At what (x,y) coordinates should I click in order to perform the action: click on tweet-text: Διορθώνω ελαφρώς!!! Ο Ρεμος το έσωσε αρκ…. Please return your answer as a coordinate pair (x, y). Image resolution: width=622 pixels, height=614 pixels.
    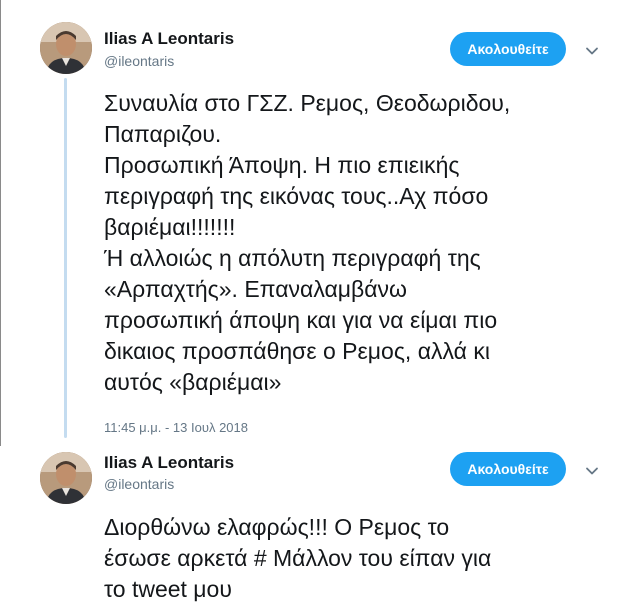
    Looking at the image, I should click on (298, 558).